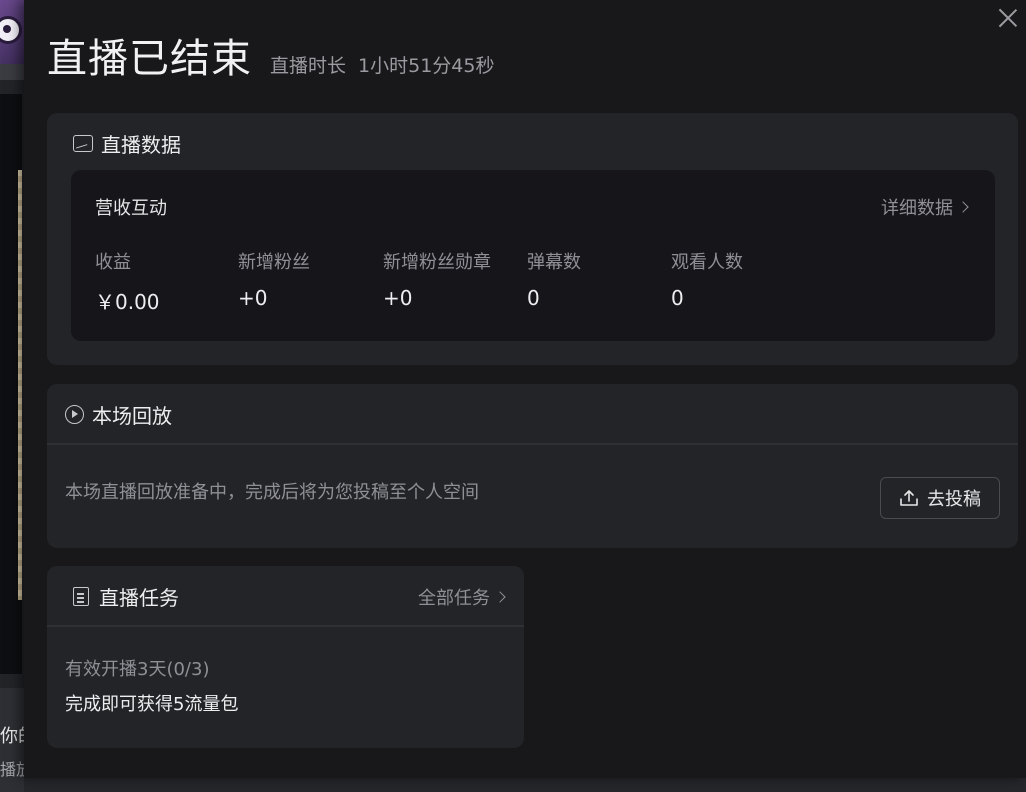 The width and height of the screenshot is (1026, 792). Describe the element at coordinates (137, 669) in the screenshot. I see `task-name: 有效开播3天(0/3)` at that location.